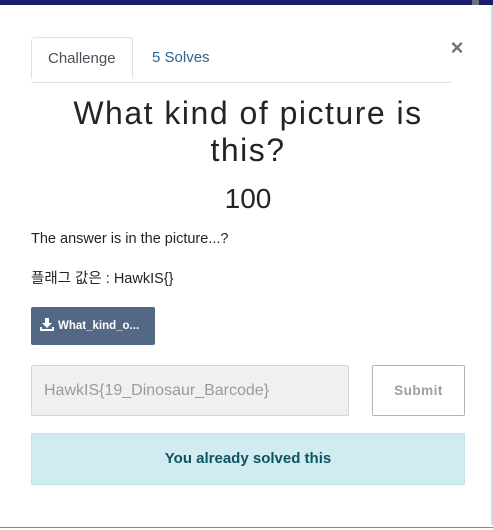  Describe the element at coordinates (246, 527) in the screenshot. I see `bottom-divider` at that location.